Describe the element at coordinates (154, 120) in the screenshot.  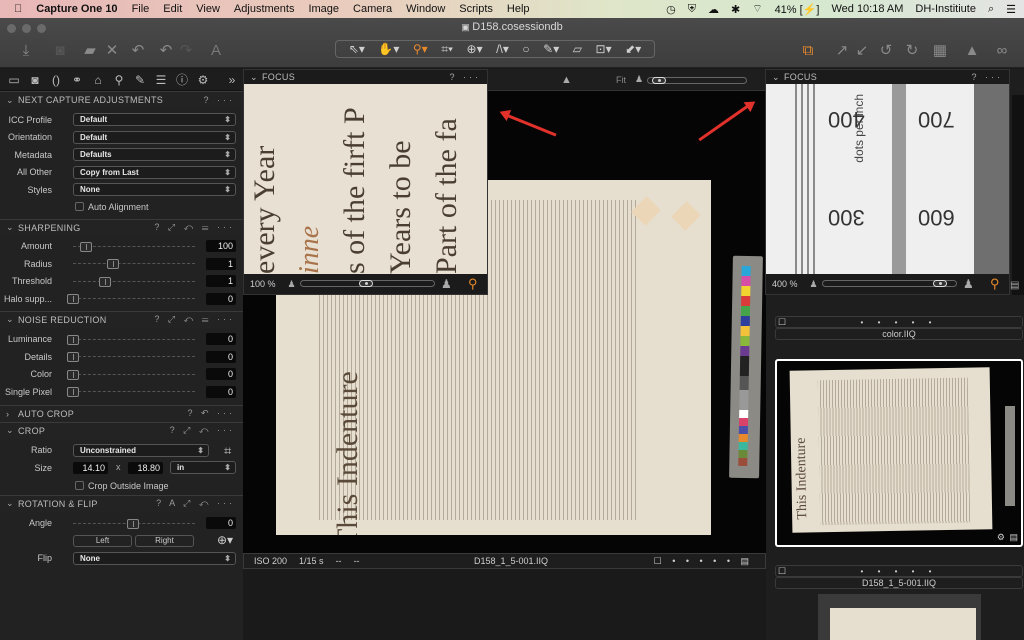
I see `icc-profile-select: Default` at that location.